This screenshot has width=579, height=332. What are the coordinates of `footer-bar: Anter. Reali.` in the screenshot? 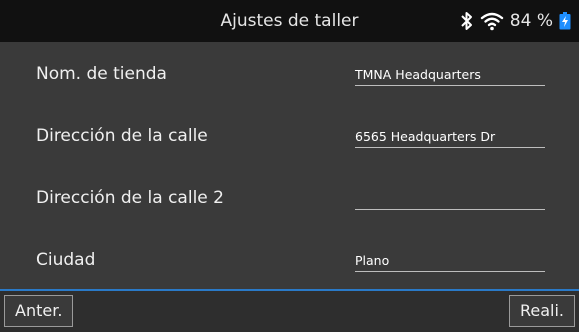 It's located at (289, 310).